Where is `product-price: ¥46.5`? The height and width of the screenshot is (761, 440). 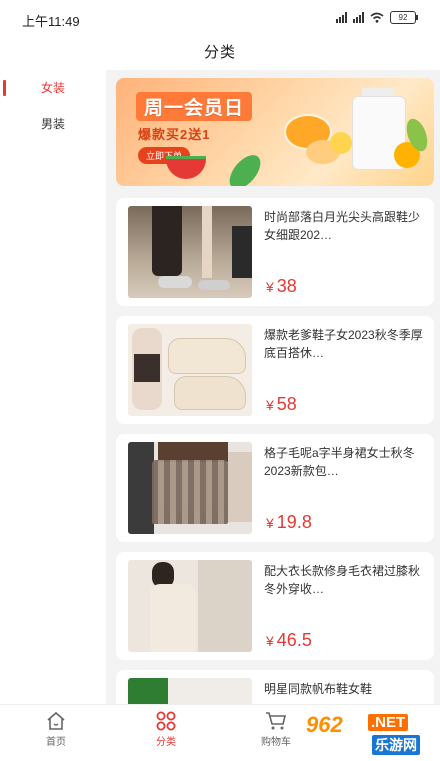 product-price: ¥46.5 is located at coordinates (289, 640).